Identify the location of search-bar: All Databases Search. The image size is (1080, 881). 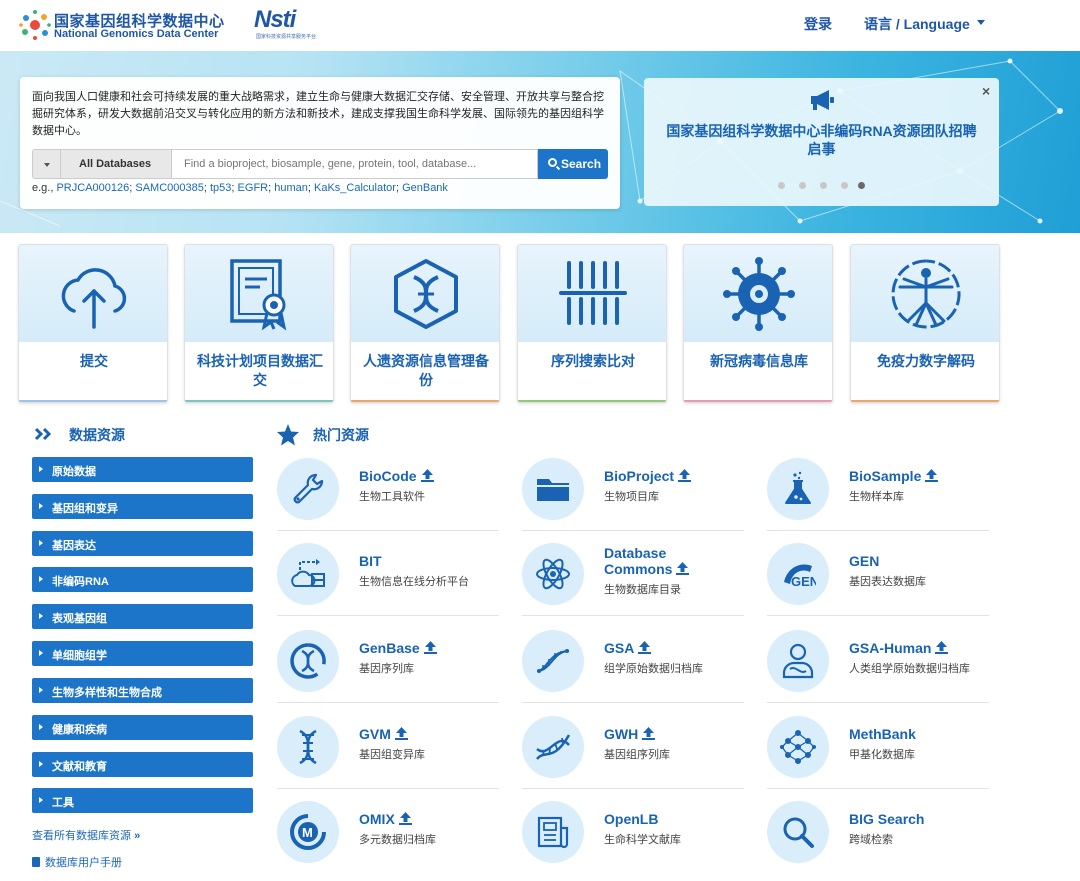
(320, 164).